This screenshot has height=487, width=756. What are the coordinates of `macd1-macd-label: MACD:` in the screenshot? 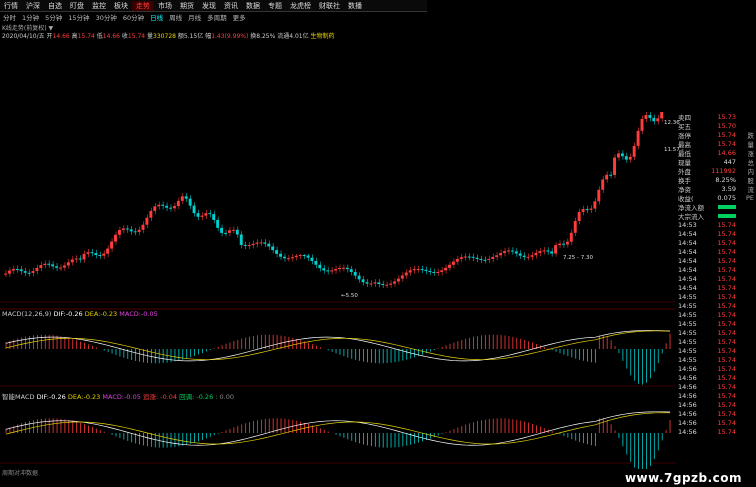 It's located at (130, 314).